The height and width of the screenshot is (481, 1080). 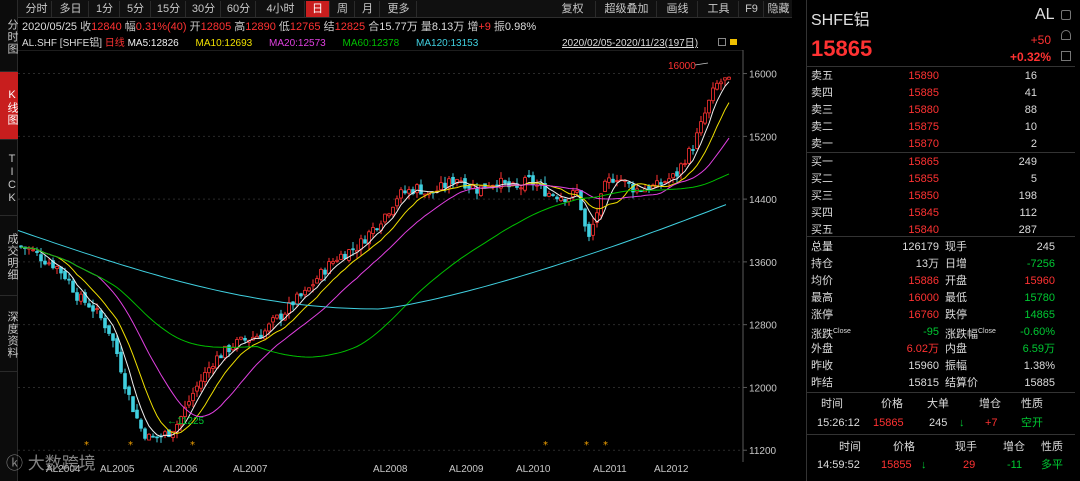 What do you see at coordinates (961, 383) in the screenshot?
I see `stat-label: 结算价` at bounding box center [961, 383].